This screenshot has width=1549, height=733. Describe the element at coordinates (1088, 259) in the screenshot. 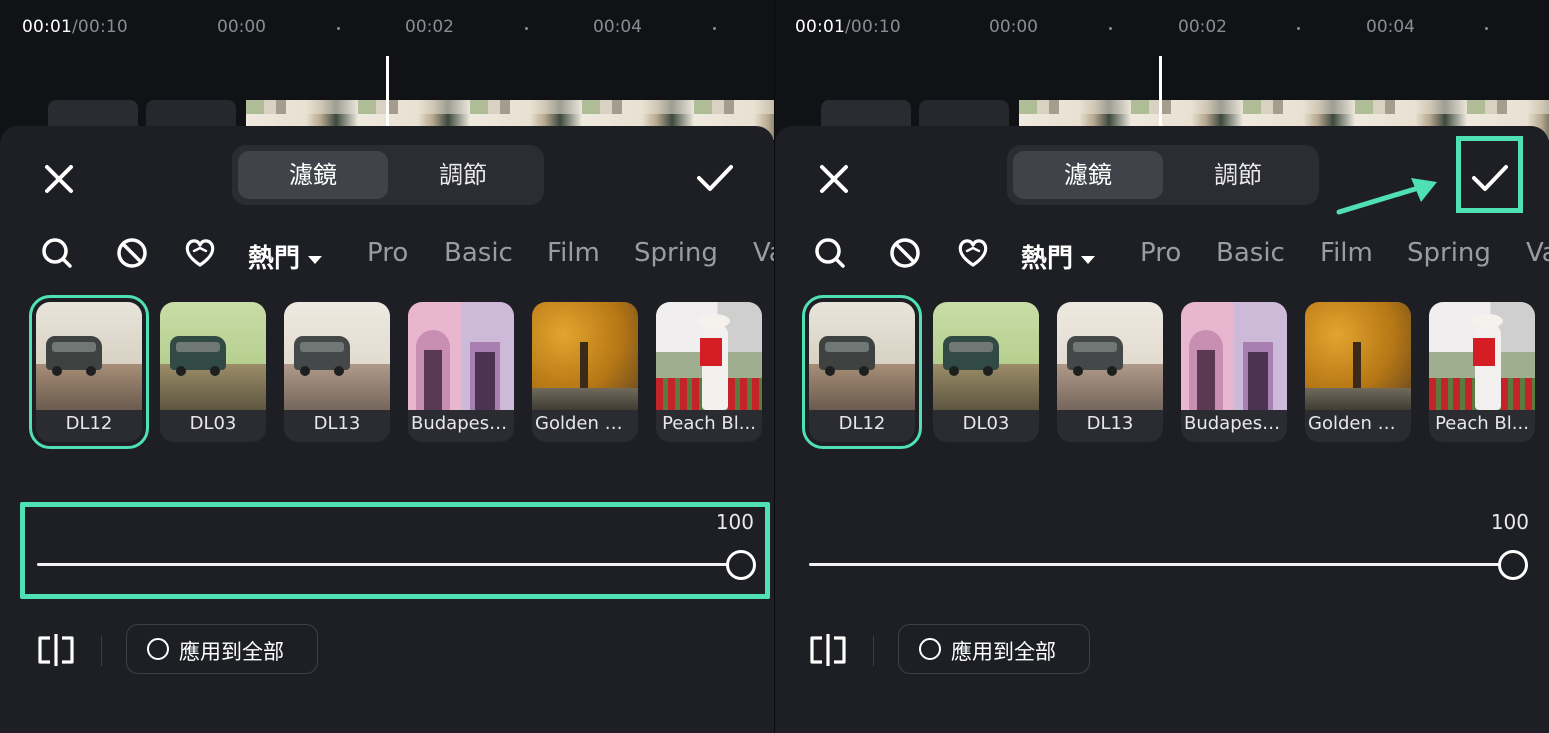

I see `chevron-down-icon` at that location.